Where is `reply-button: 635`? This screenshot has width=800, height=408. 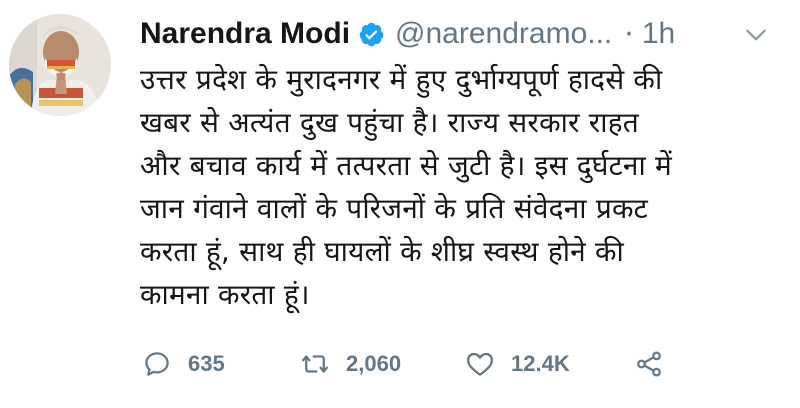
reply-button: 635 is located at coordinates (183, 364).